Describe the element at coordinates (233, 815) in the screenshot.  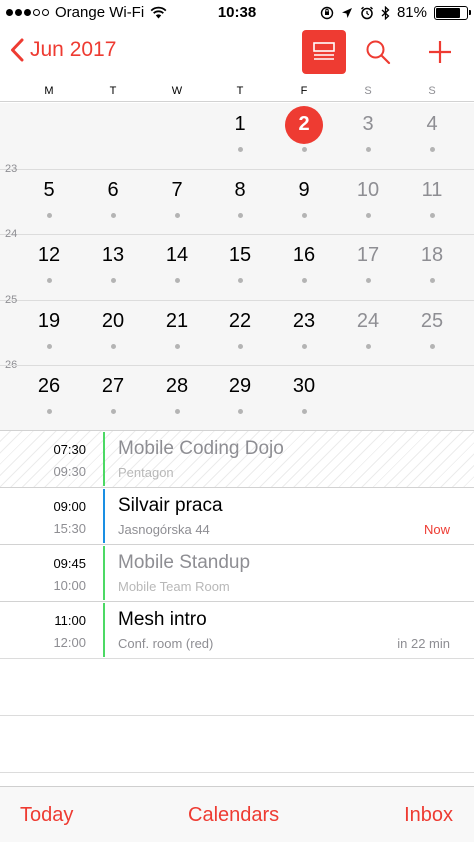
I see `tab-calendars: Calendars` at that location.